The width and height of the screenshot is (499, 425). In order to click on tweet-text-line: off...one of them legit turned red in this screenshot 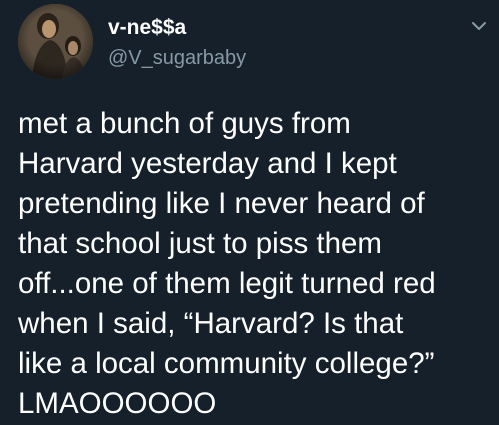, I will do `click(227, 283)`.